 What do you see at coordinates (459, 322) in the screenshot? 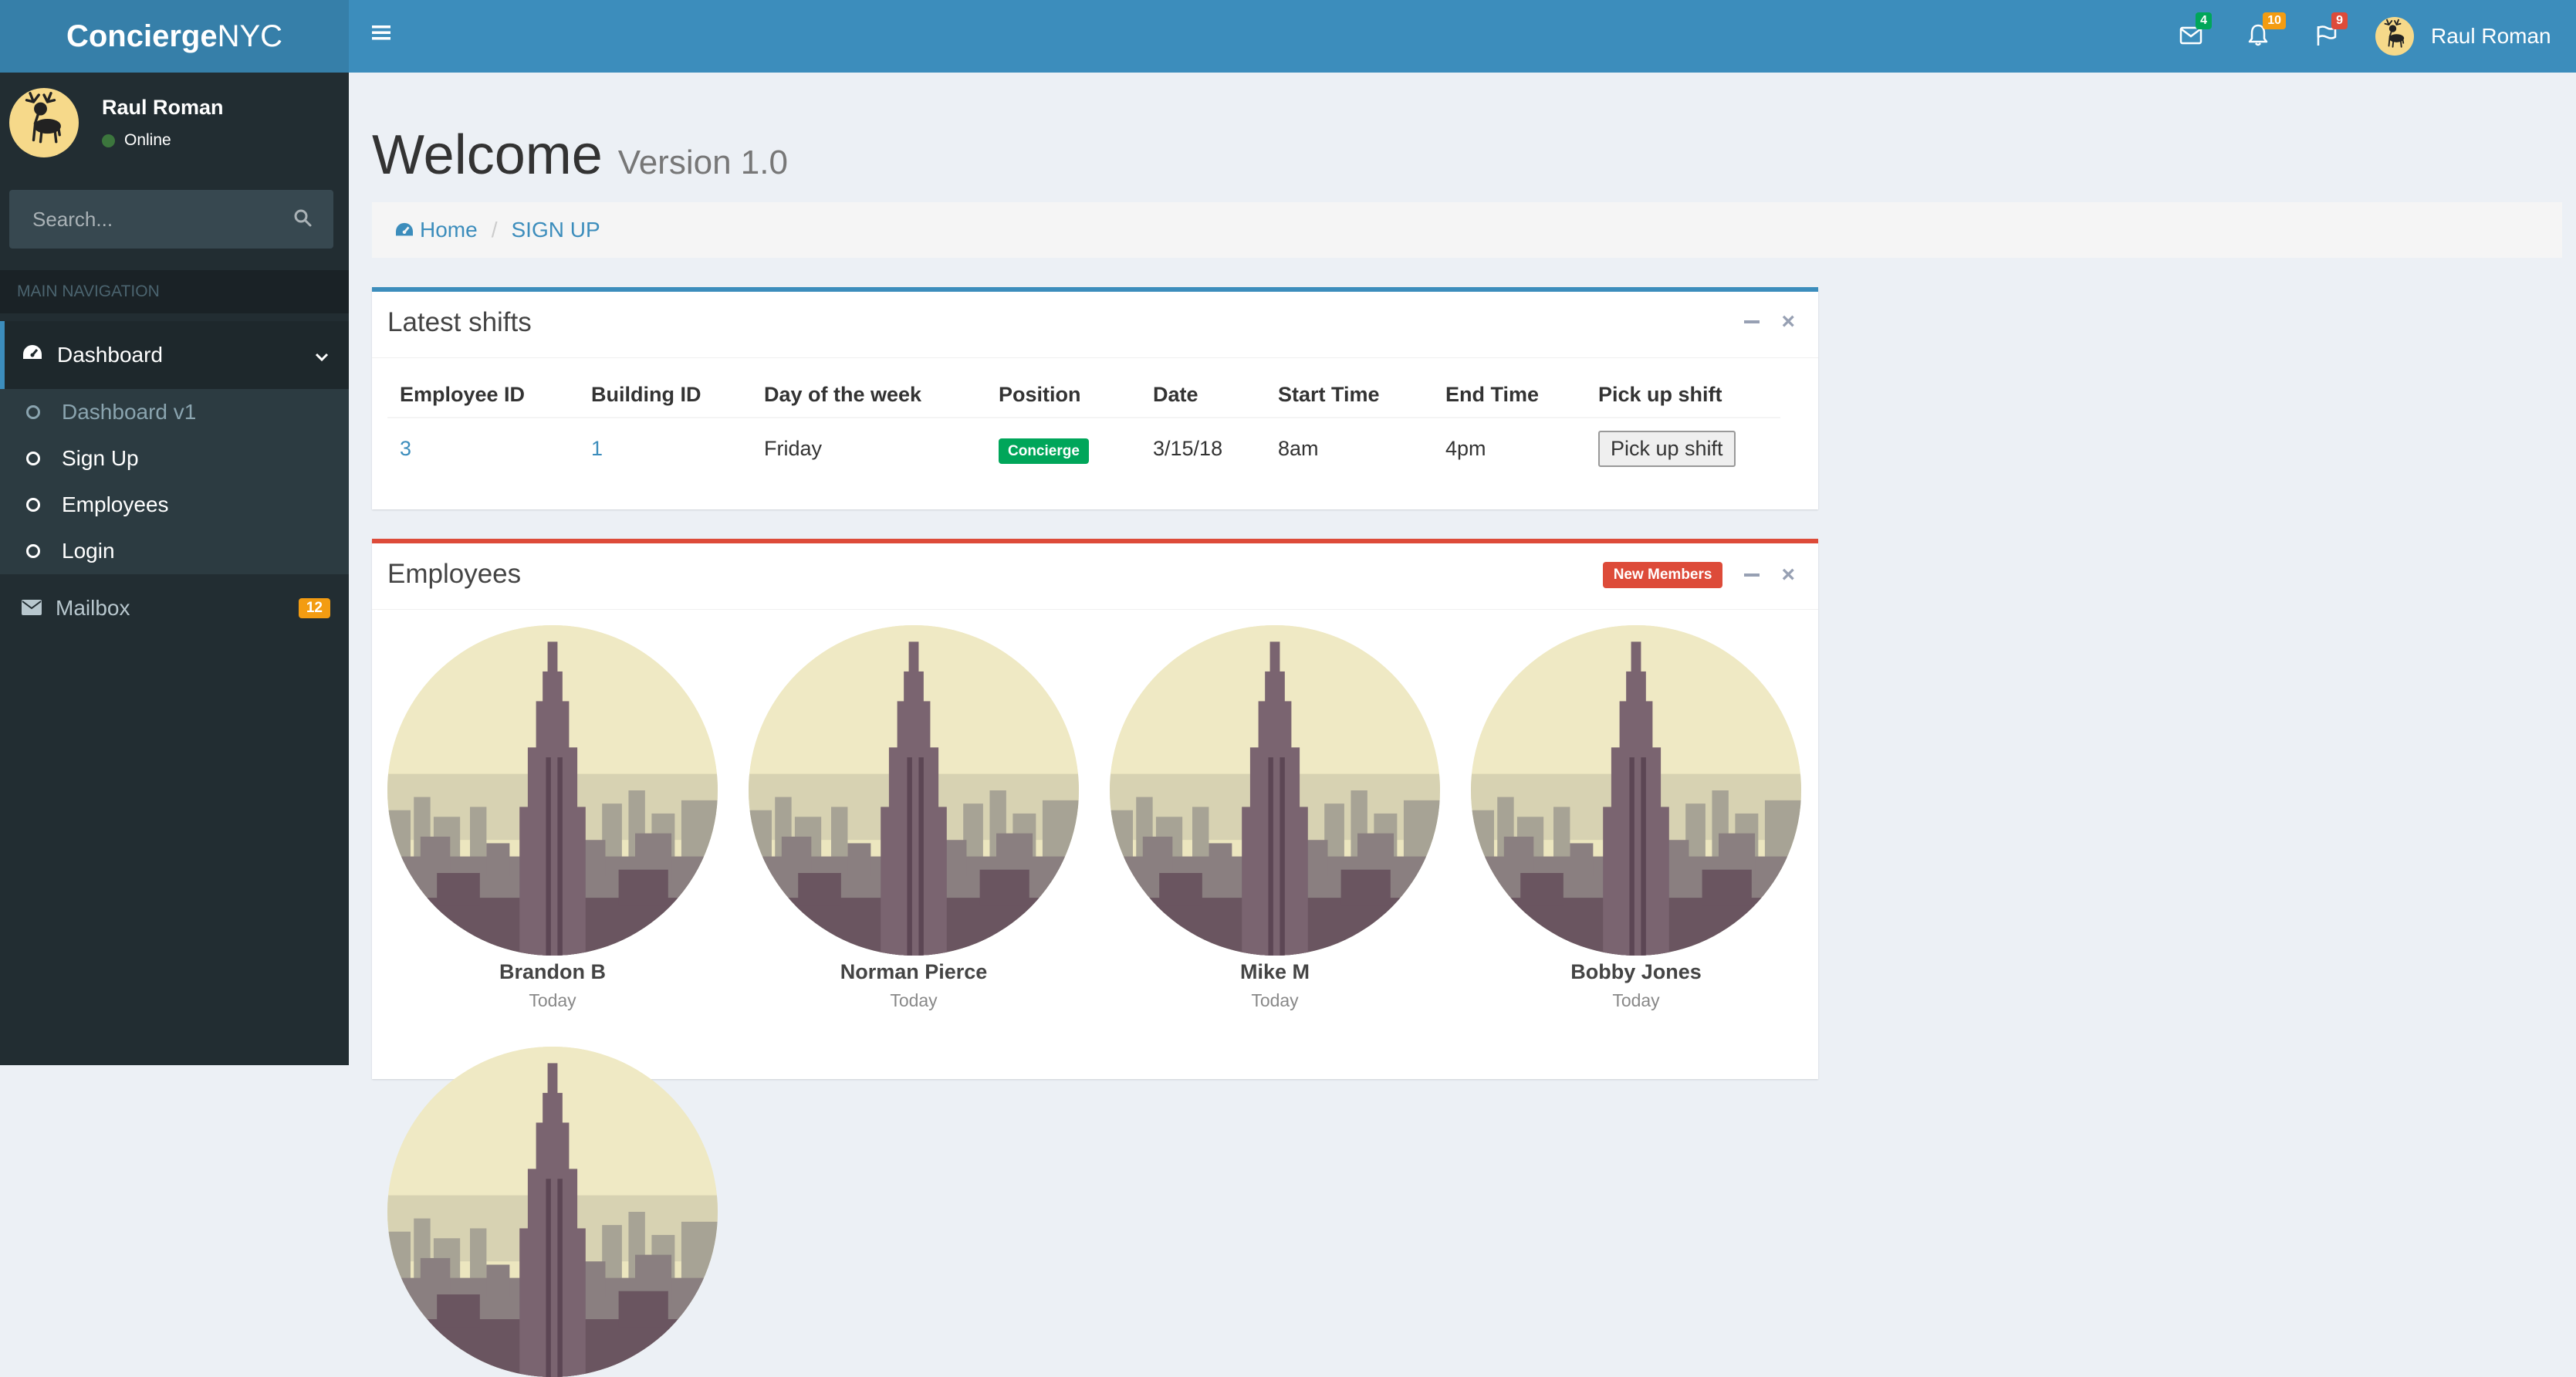
I see `box-title: Latest shifts` at bounding box center [459, 322].